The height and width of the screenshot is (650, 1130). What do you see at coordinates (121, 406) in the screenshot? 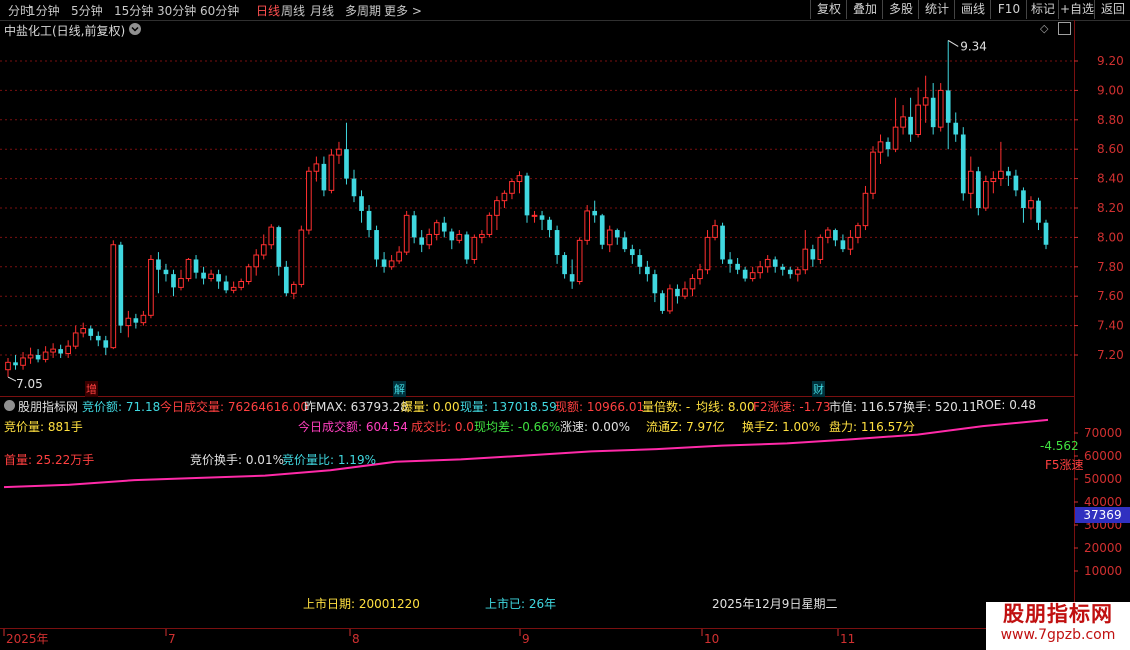
I see `indicator-item-0: 竞价额: 71.18` at bounding box center [121, 406].